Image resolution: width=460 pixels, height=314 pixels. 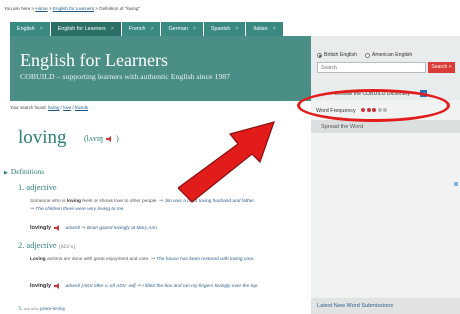 What do you see at coordinates (67, 107) in the screenshot?
I see `result-love-link: love` at bounding box center [67, 107].